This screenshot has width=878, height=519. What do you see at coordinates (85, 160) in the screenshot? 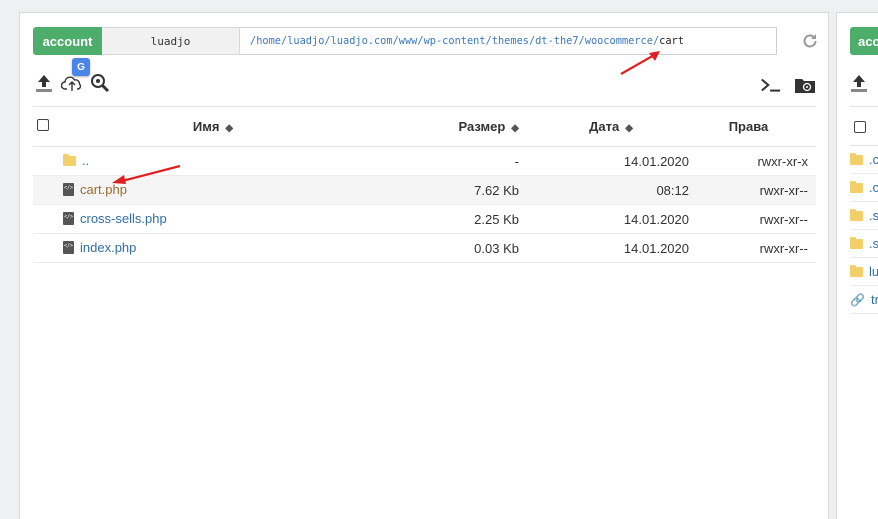
I see `file-name-link: ..` at bounding box center [85, 160].